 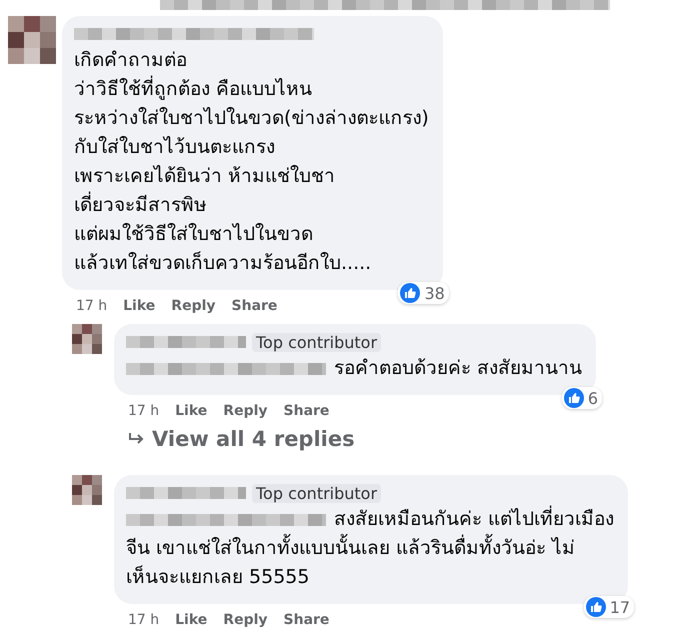 I want to click on comment-text: จีน เขาแช่ใส่ในกาทั้งแบบนั้นเลย แล้วรินดื่มทั้งวันอ่ะ ไม่, so click(x=370, y=548).